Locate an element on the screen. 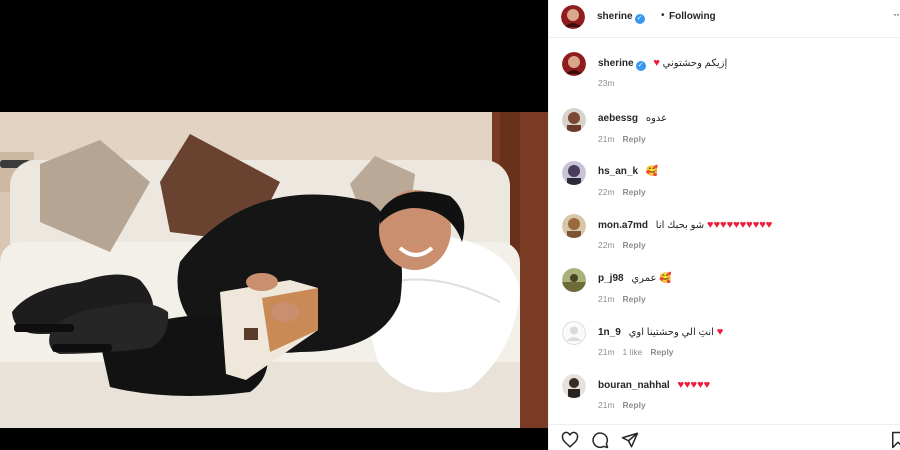  commenter-username: aebessg is located at coordinates (618, 118).